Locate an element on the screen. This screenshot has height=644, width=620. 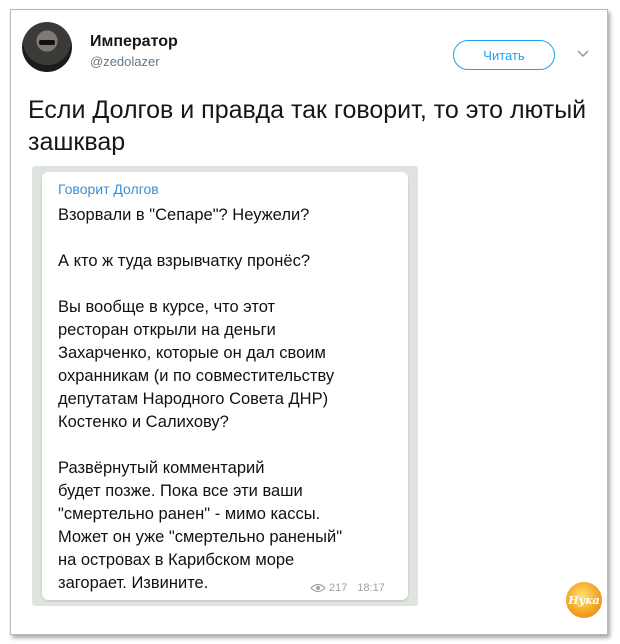
chevron-down-icon is located at coordinates (583, 53).